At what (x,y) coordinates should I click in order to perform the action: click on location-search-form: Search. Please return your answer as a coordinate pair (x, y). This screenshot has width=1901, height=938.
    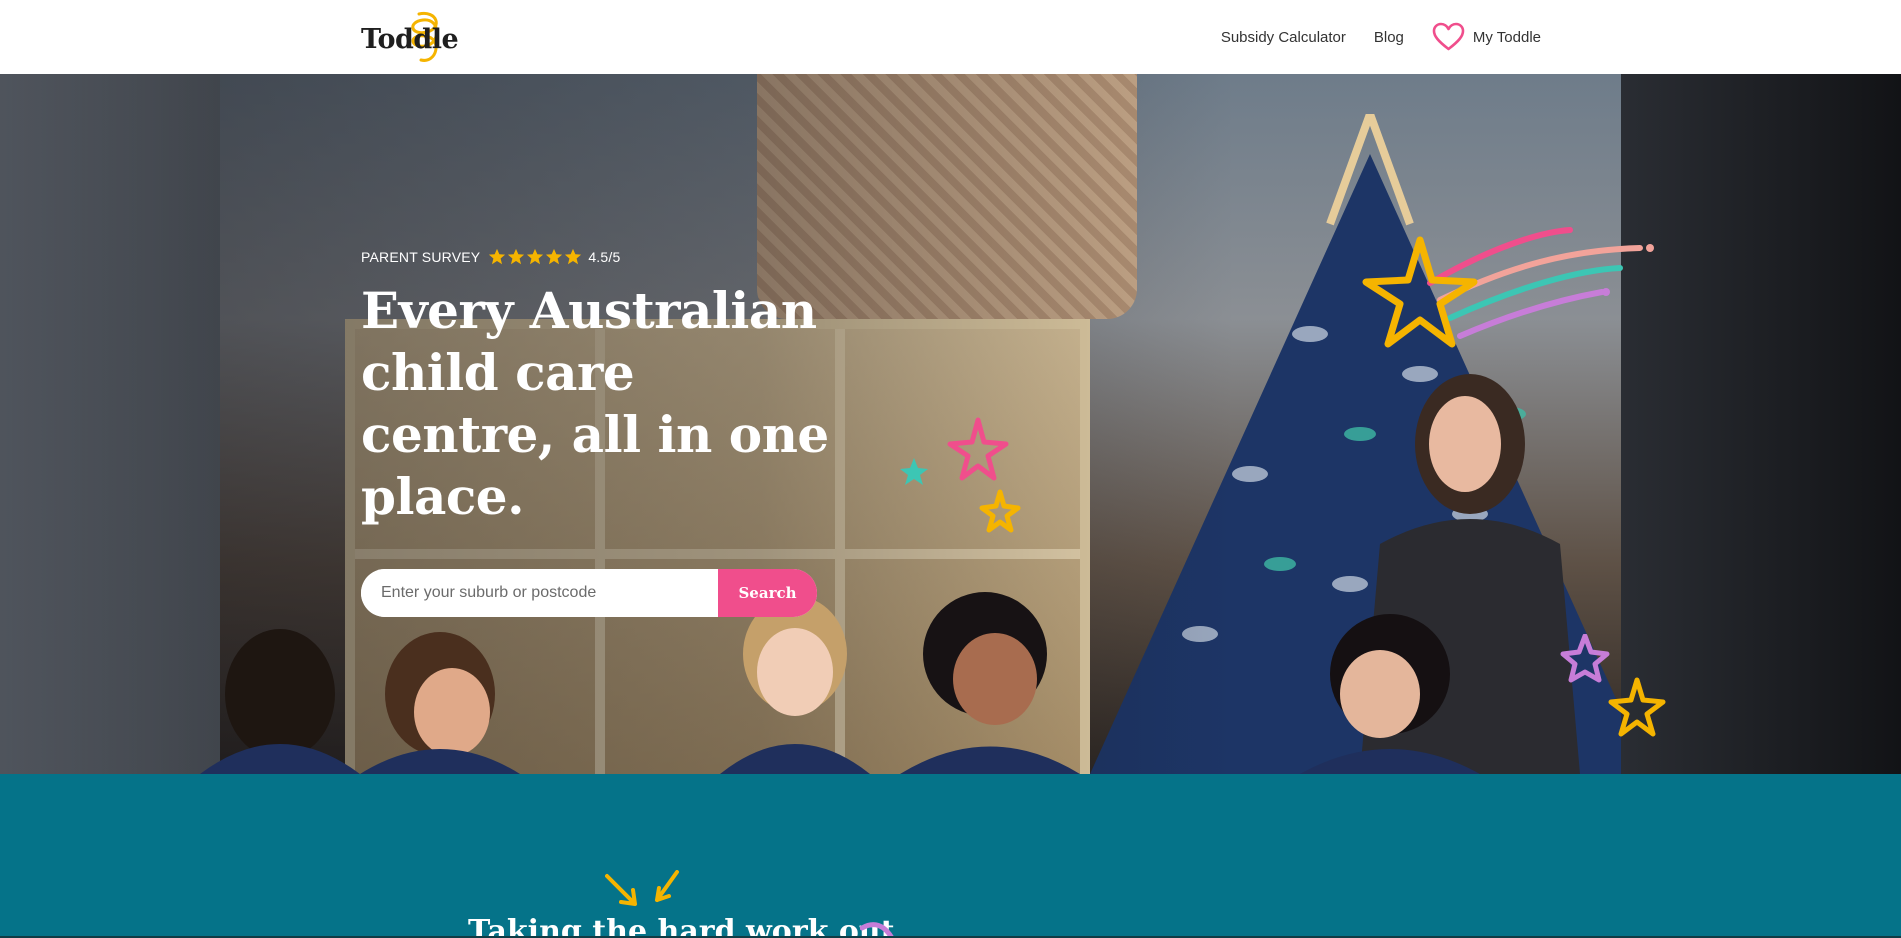
    Looking at the image, I should click on (589, 593).